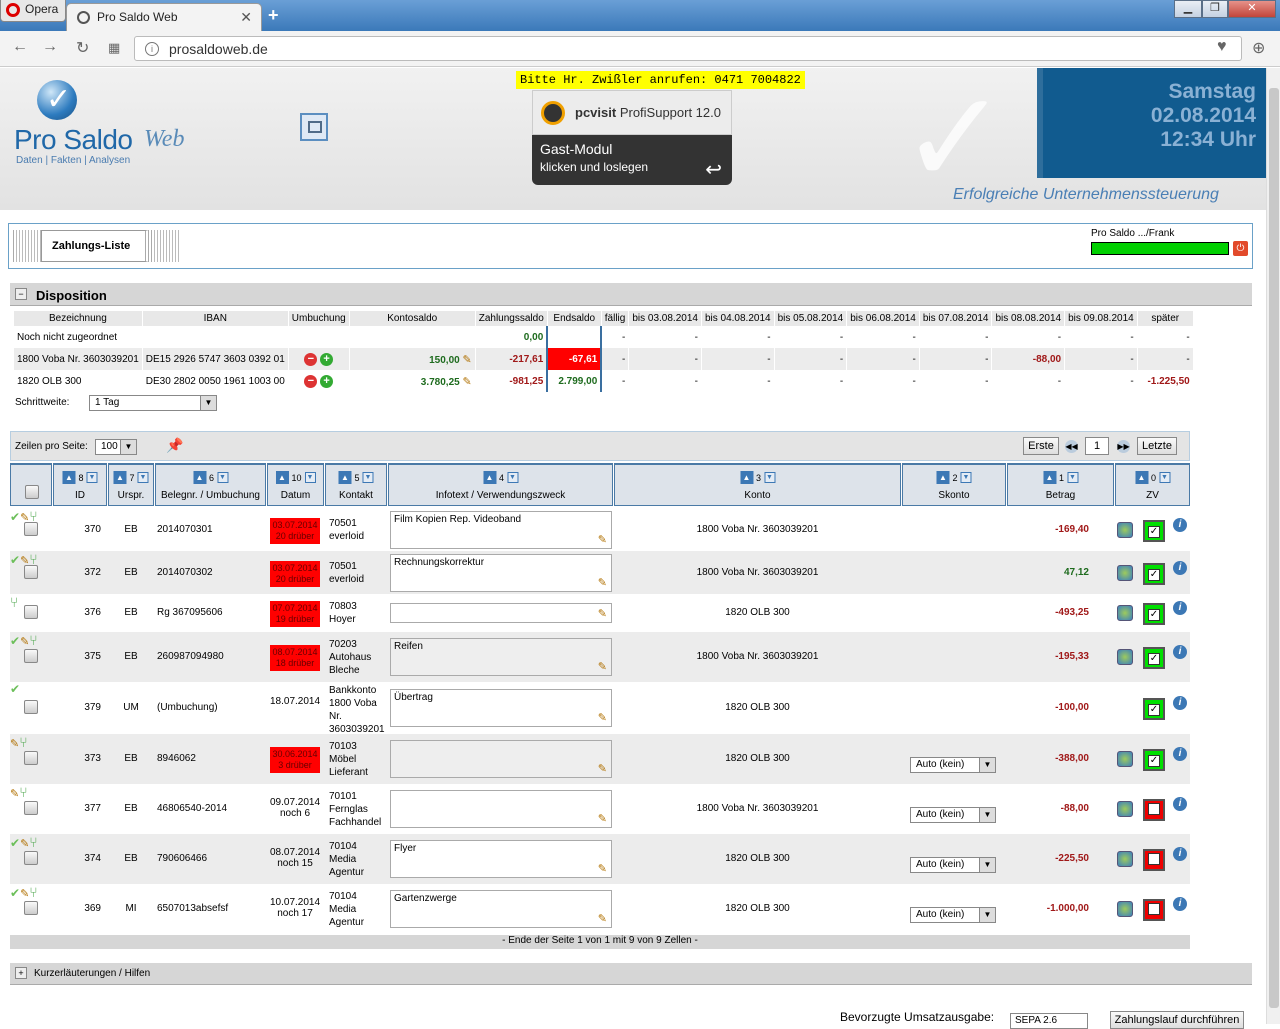 The height and width of the screenshot is (1029, 1280). I want to click on disposition-header: − Disposition, so click(631, 294).